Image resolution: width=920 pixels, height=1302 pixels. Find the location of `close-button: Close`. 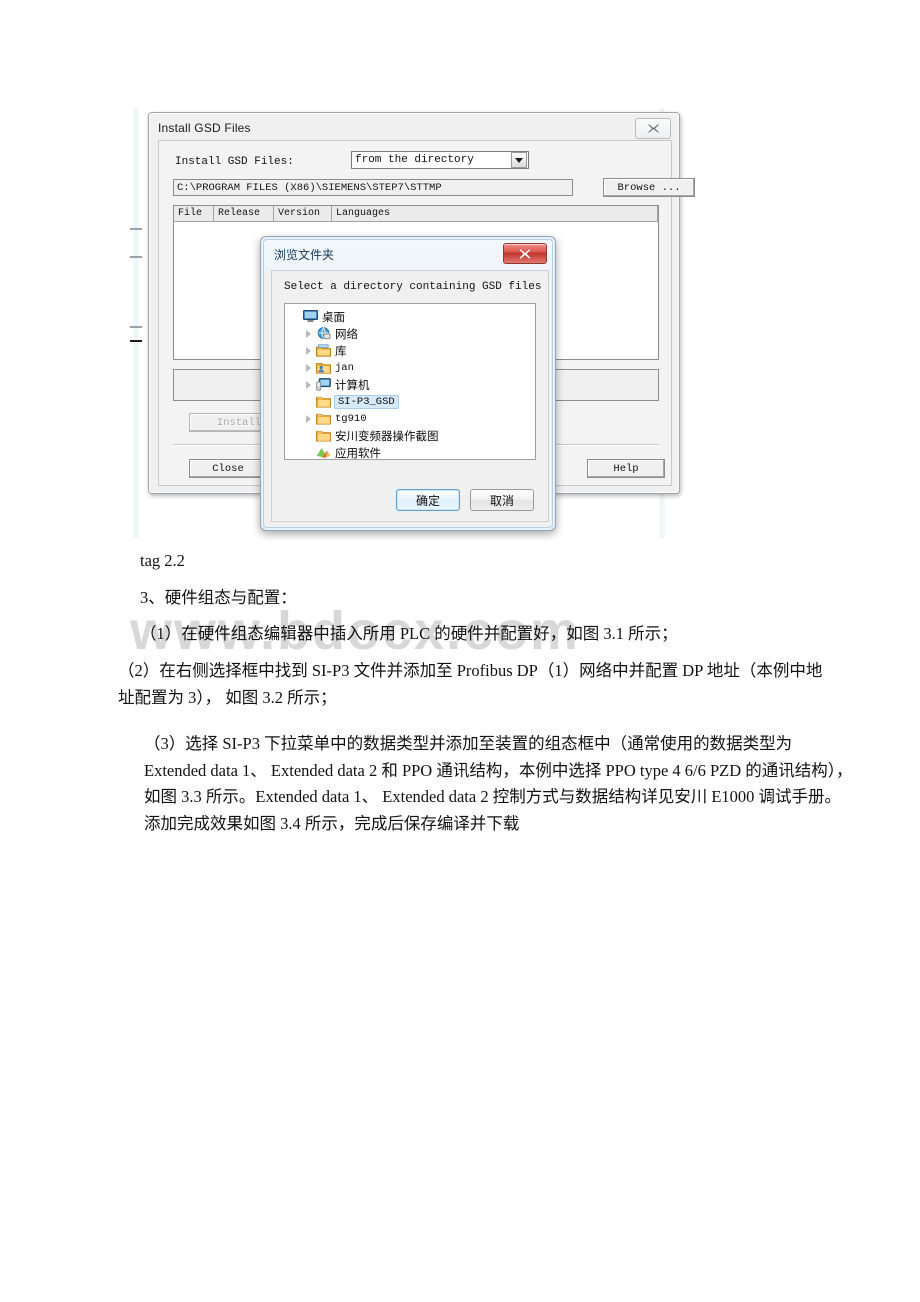

close-button: Close is located at coordinates (228, 468).